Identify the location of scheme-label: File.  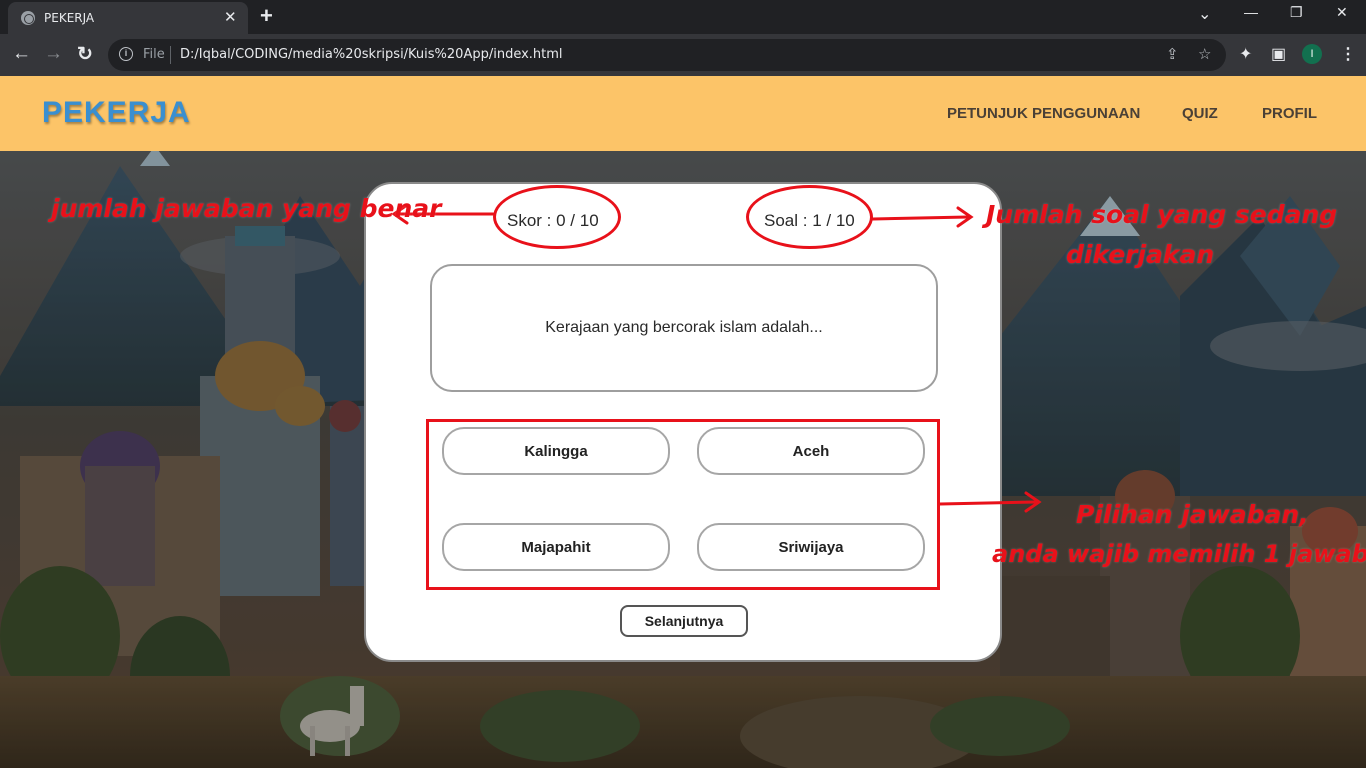
(154, 54).